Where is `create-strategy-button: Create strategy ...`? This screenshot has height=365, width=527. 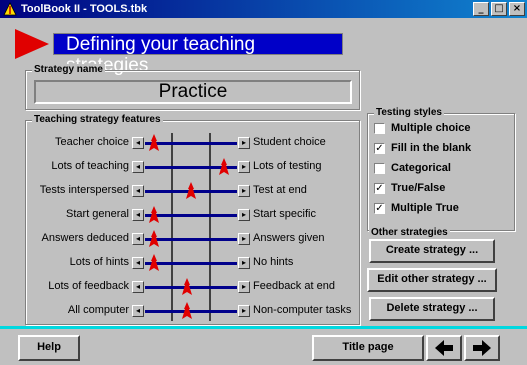 create-strategy-button: Create strategy ... is located at coordinates (432, 251).